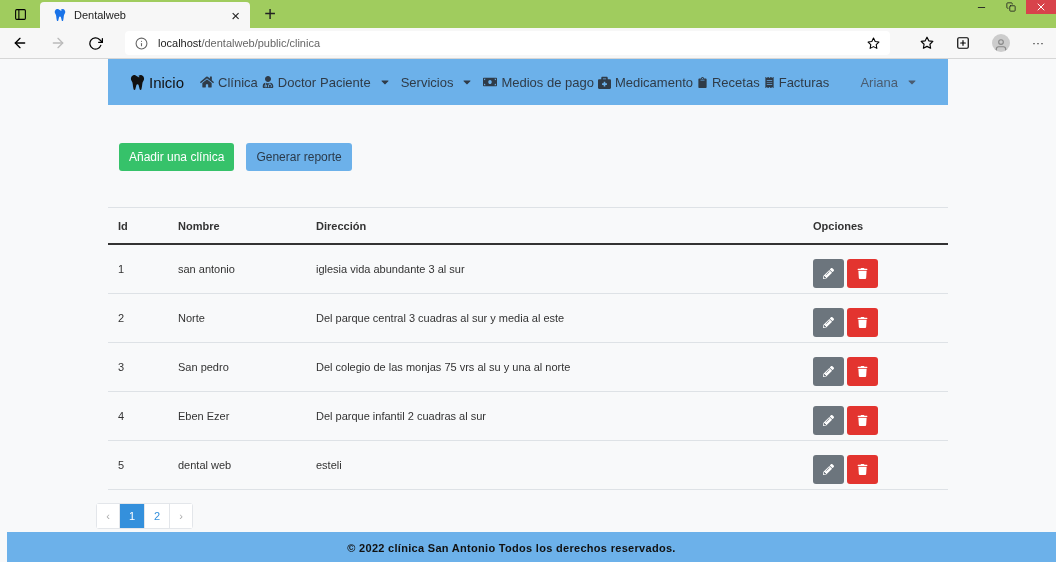 The height and width of the screenshot is (562, 1056). Describe the element at coordinates (20, 43) in the screenshot. I see `back-icon` at that location.